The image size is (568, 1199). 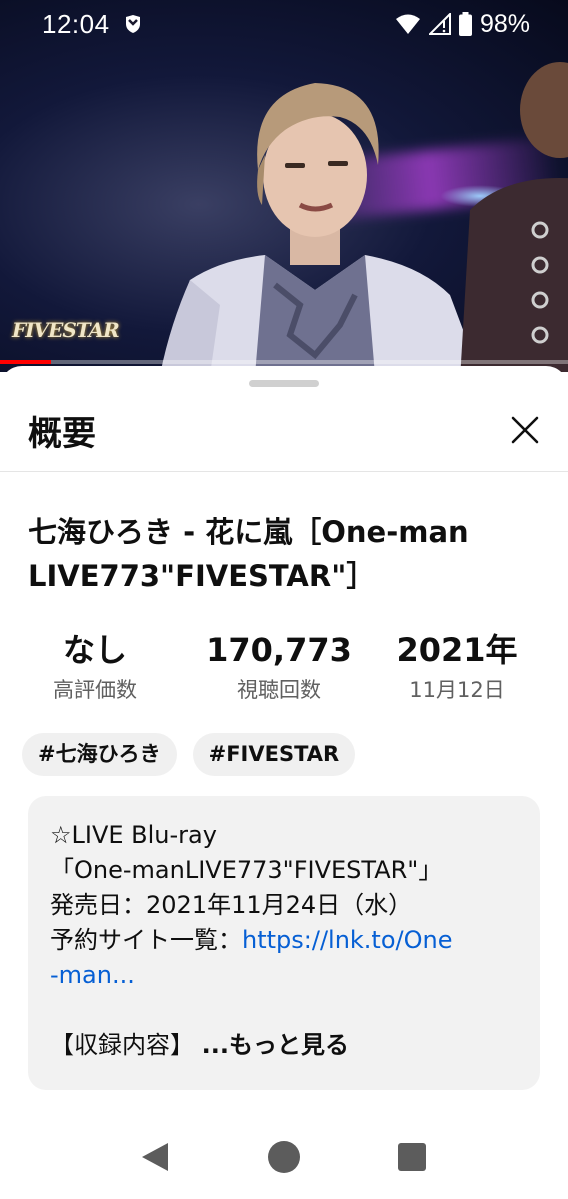 What do you see at coordinates (407, 24) in the screenshot?
I see `wifi-icon` at bounding box center [407, 24].